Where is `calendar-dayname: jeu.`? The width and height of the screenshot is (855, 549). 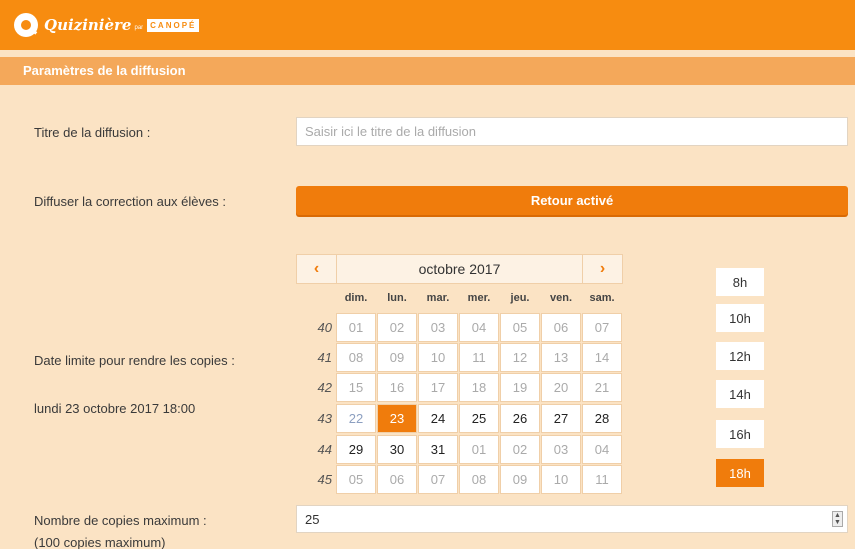
calendar-dayname: jeu. is located at coordinates (520, 298).